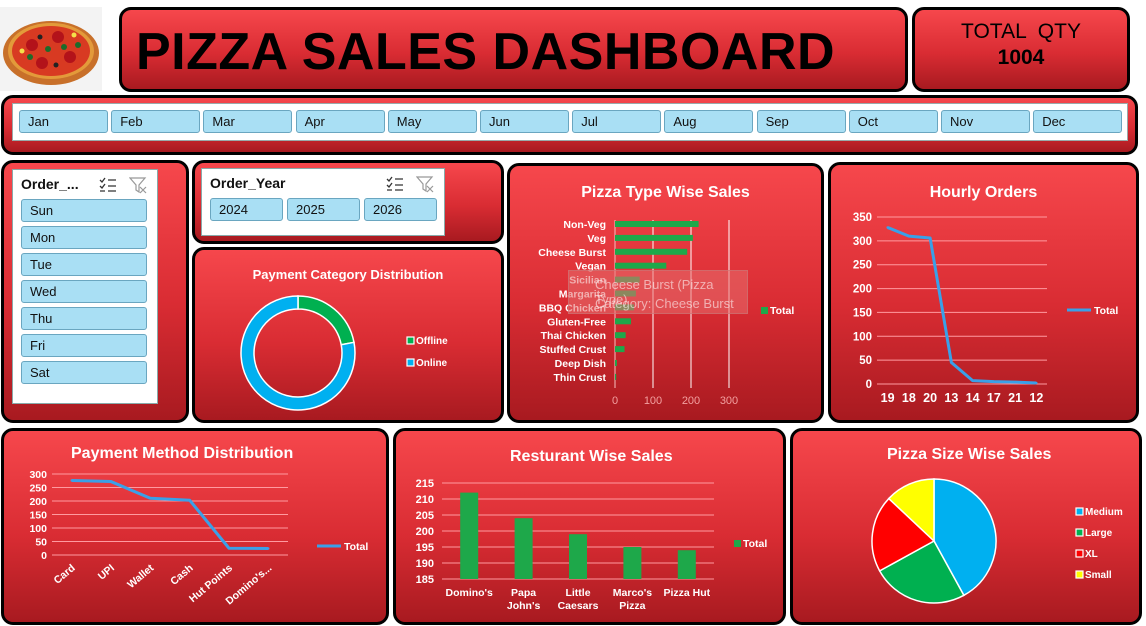 This screenshot has width=1146, height=626. Describe the element at coordinates (71, 480) in the screenshot. I see `point-card` at that location.